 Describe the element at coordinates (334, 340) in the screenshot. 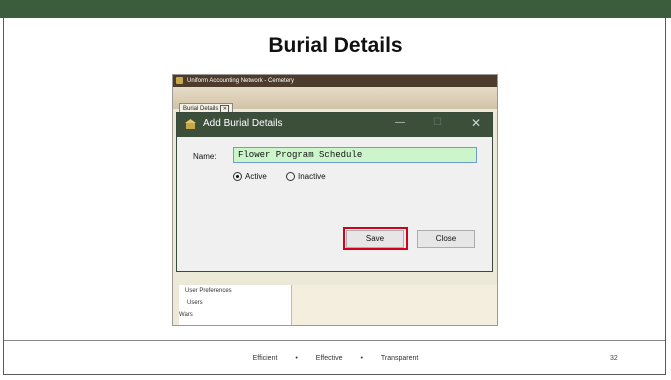

I see `footer-divider` at that location.